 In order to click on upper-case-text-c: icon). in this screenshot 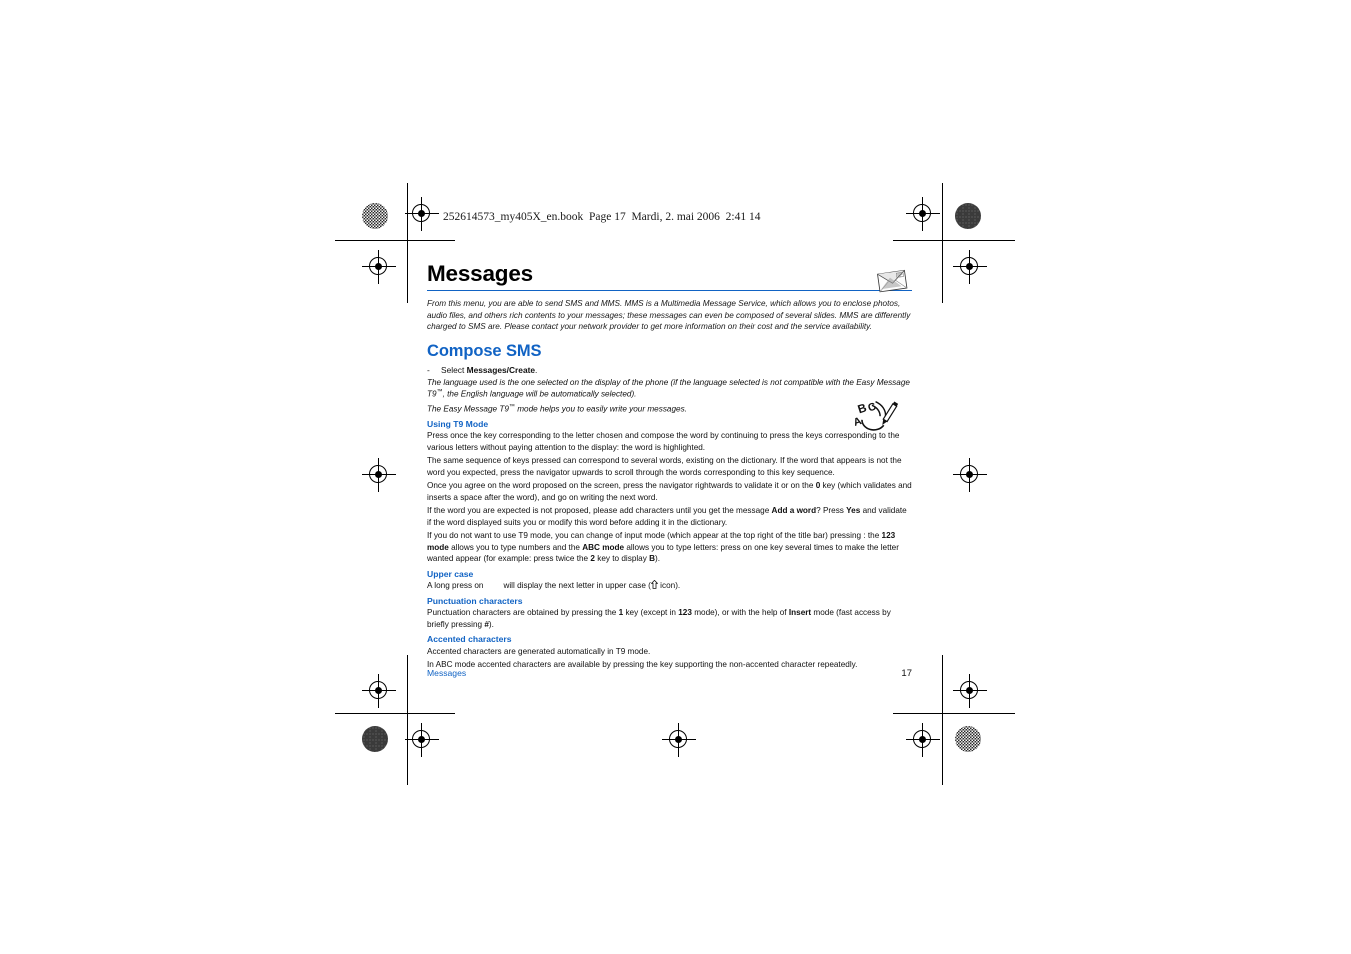, I will do `click(669, 586)`.